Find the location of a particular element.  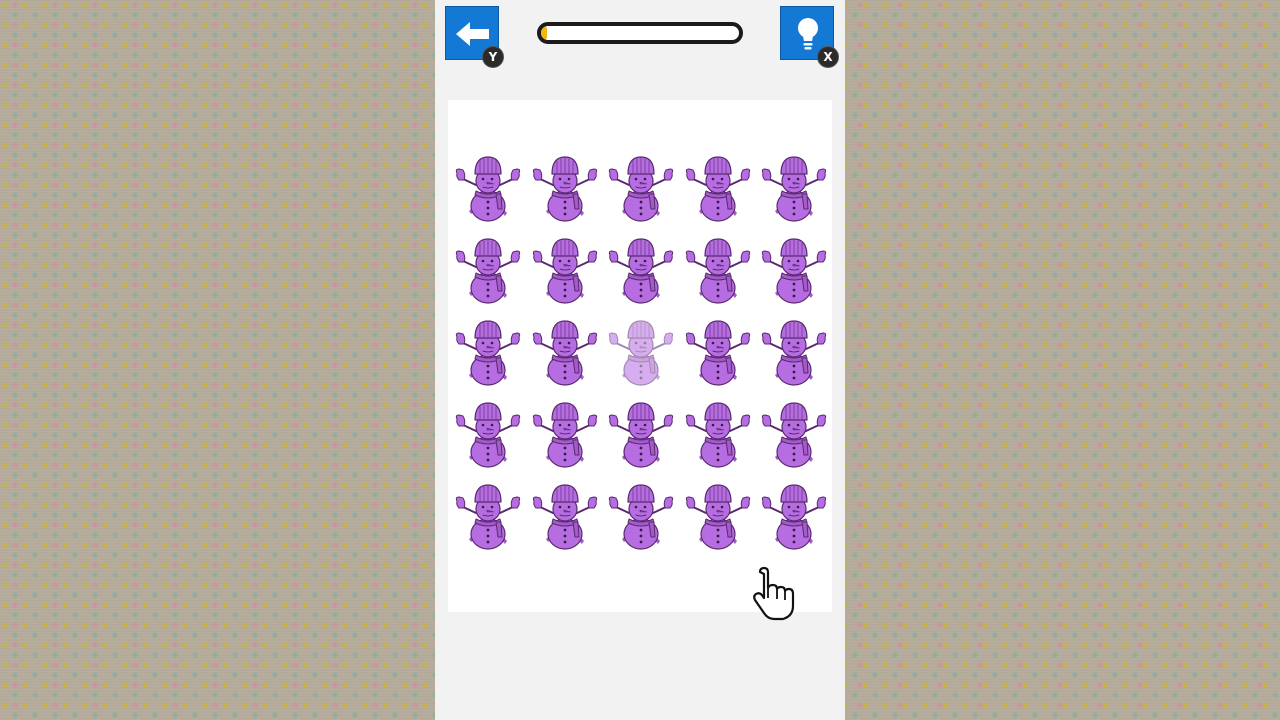

progress-bar is located at coordinates (640, 33).